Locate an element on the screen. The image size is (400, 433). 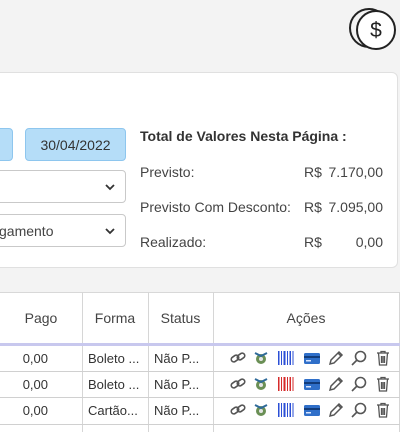
total-value-realizado: 0,00 is located at coordinates (369, 242).